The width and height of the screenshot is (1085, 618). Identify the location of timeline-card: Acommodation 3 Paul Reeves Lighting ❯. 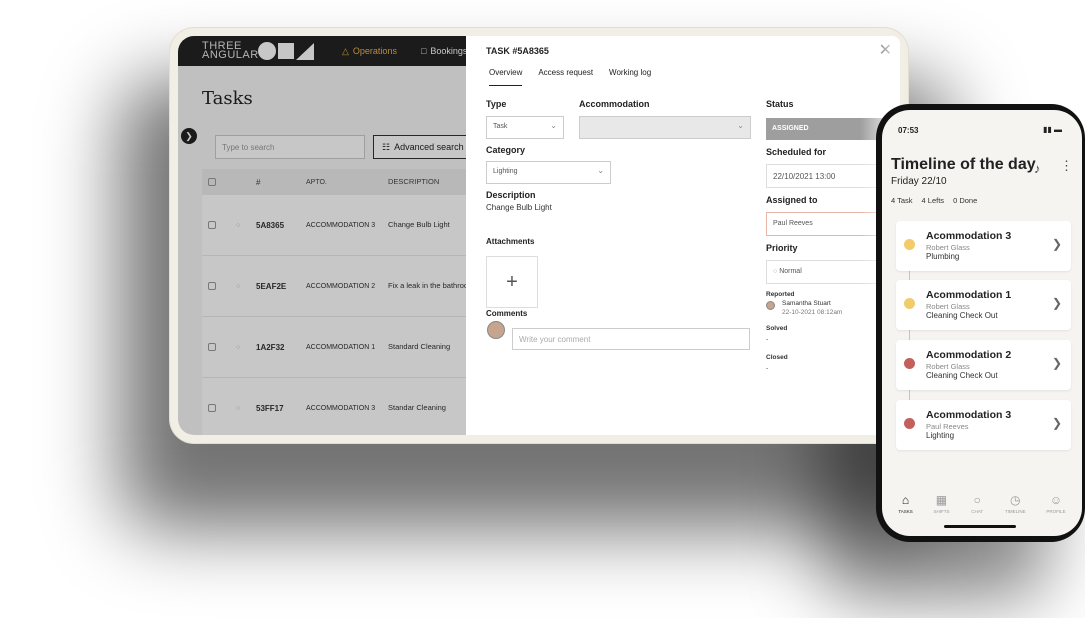
(983, 425).